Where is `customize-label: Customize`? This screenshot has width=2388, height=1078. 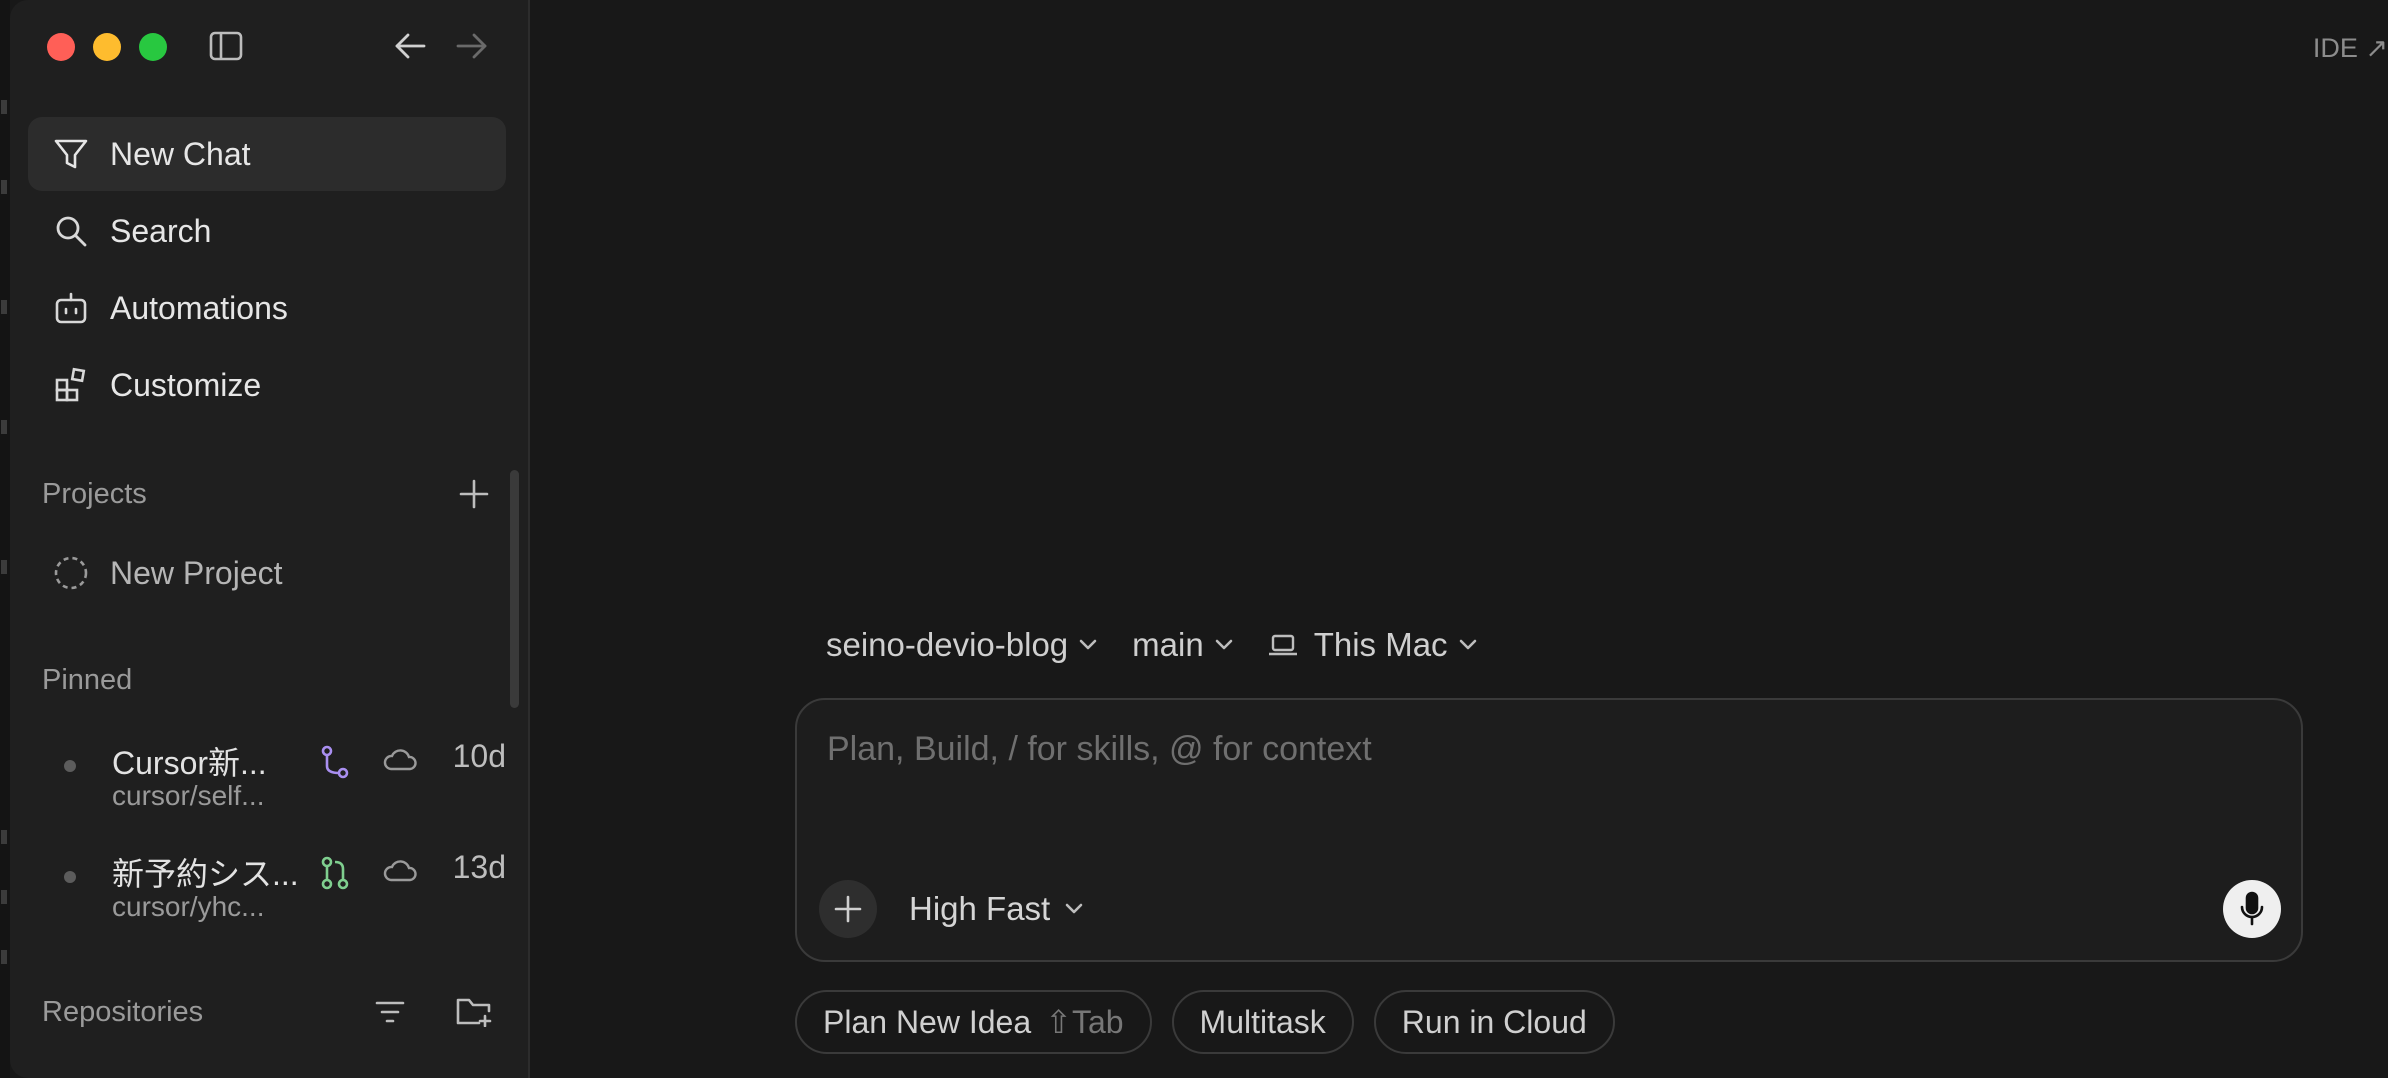 customize-label: Customize is located at coordinates (186, 384).